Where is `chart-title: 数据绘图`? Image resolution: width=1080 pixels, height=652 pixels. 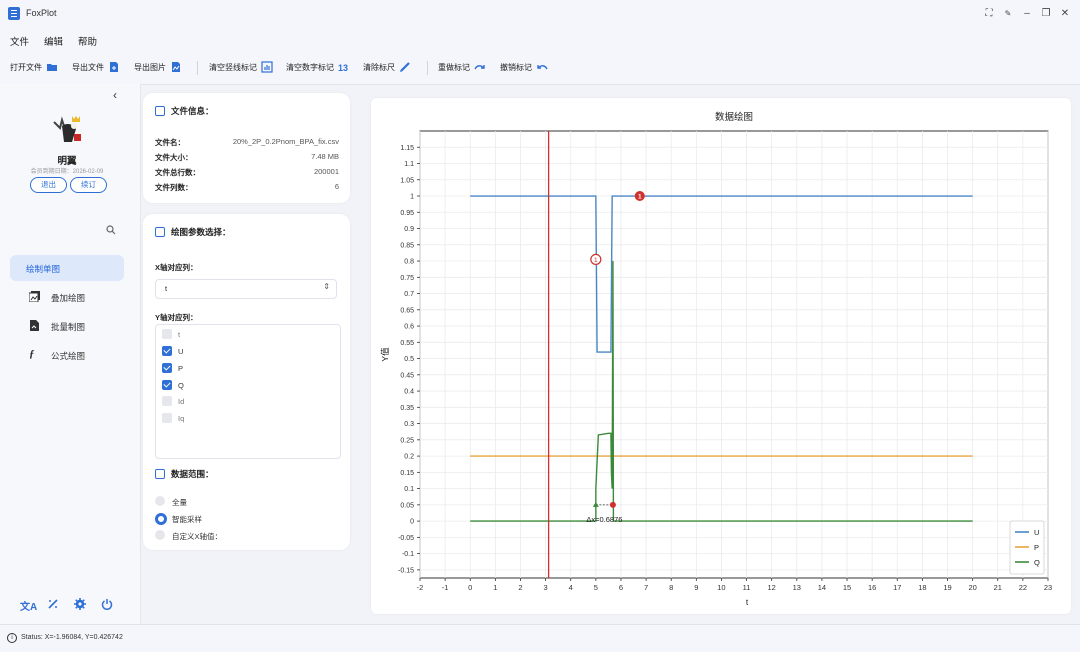
chart-title: 数据绘图 is located at coordinates (734, 117).